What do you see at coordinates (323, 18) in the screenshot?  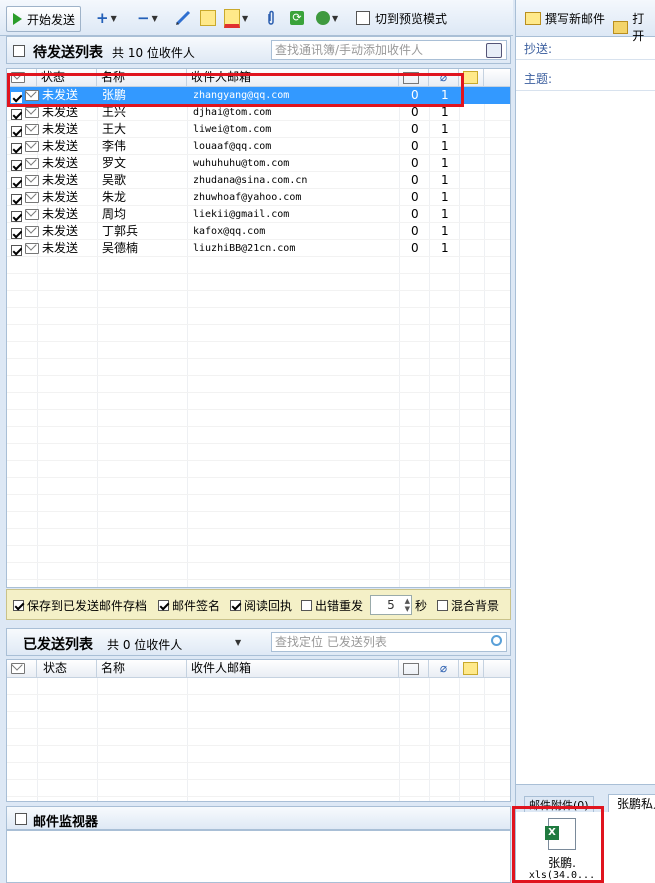 I see `globe-icon` at bounding box center [323, 18].